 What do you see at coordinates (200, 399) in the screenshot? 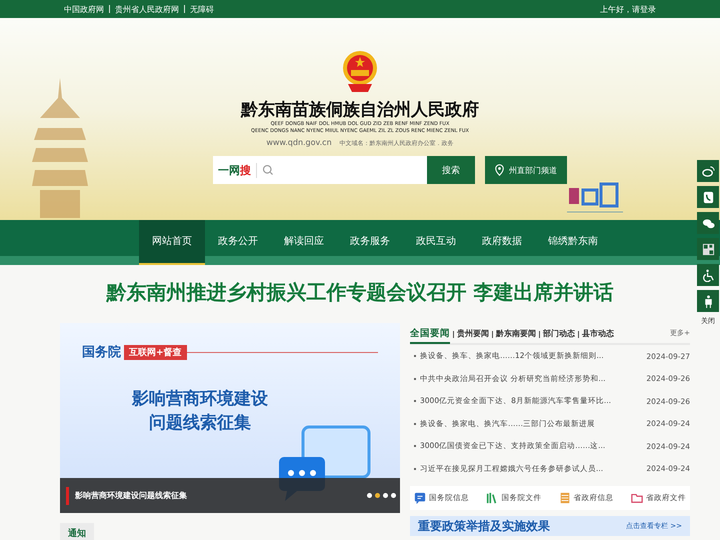
I see `slide-title-text: 影响营商环境建设` at bounding box center [200, 399].